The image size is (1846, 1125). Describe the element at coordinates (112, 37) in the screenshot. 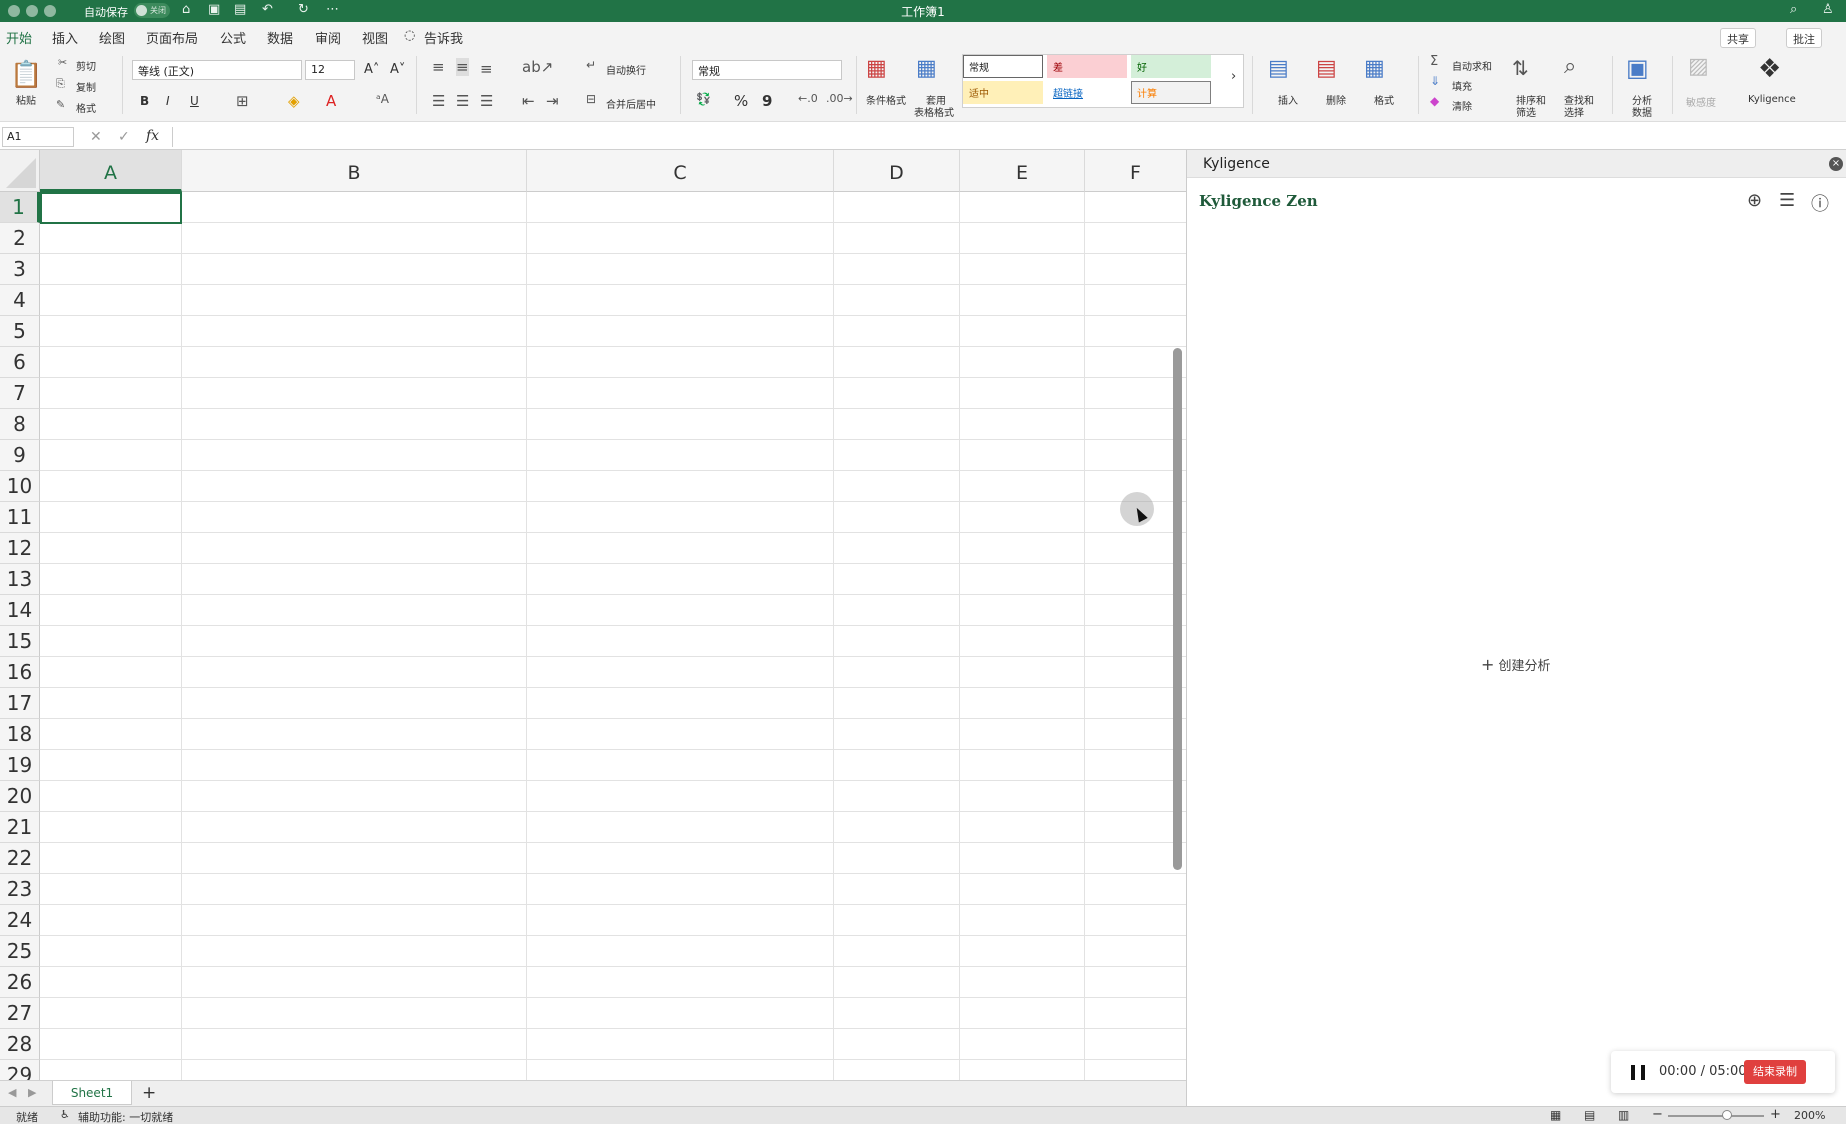

I see `tab-draw: 绘图` at that location.